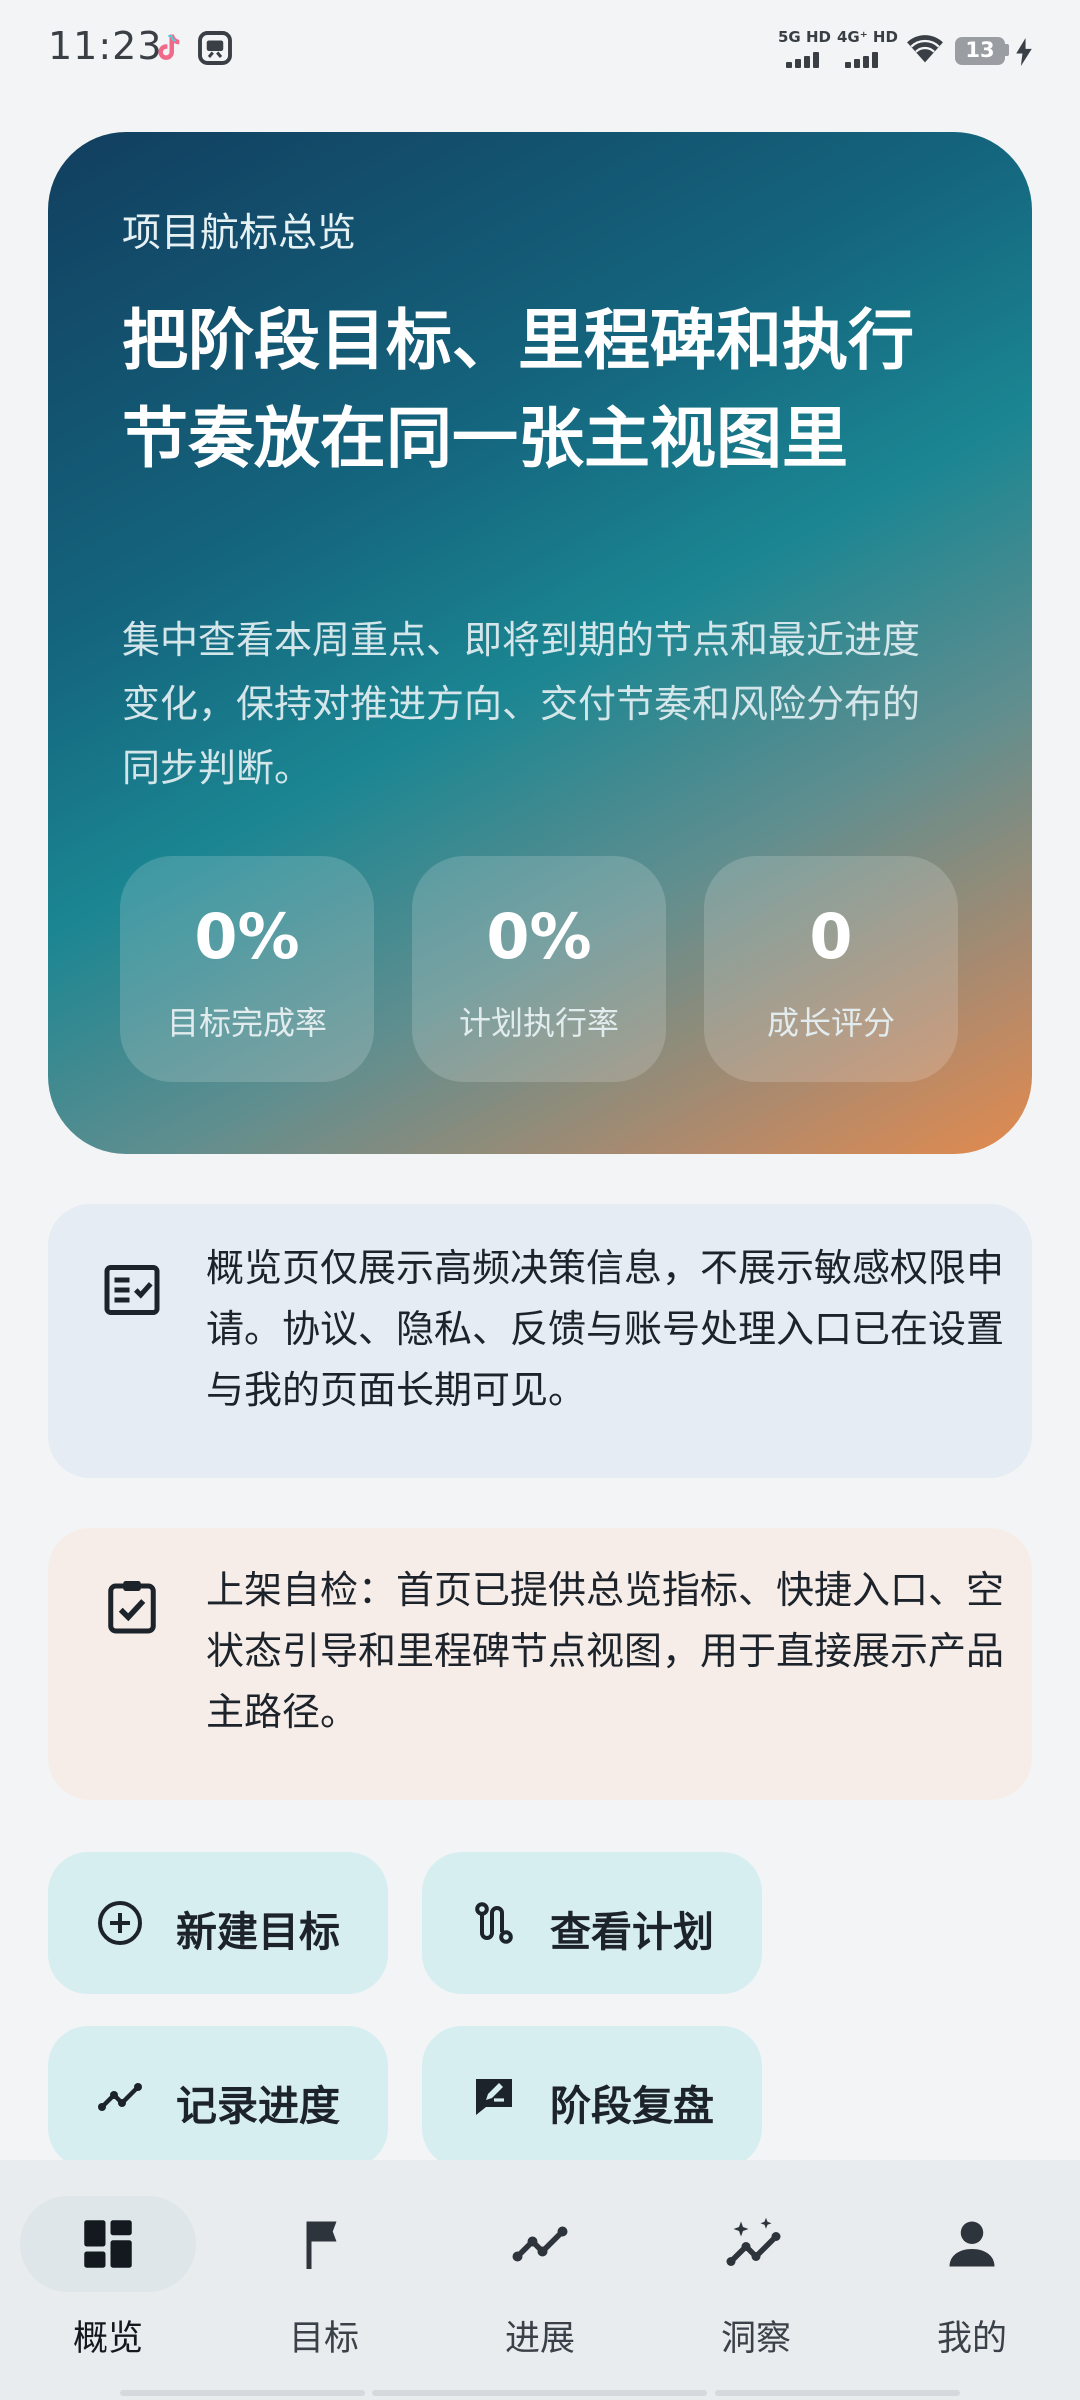  Describe the element at coordinates (132, 1607) in the screenshot. I see `clipboard-check-icon` at that location.